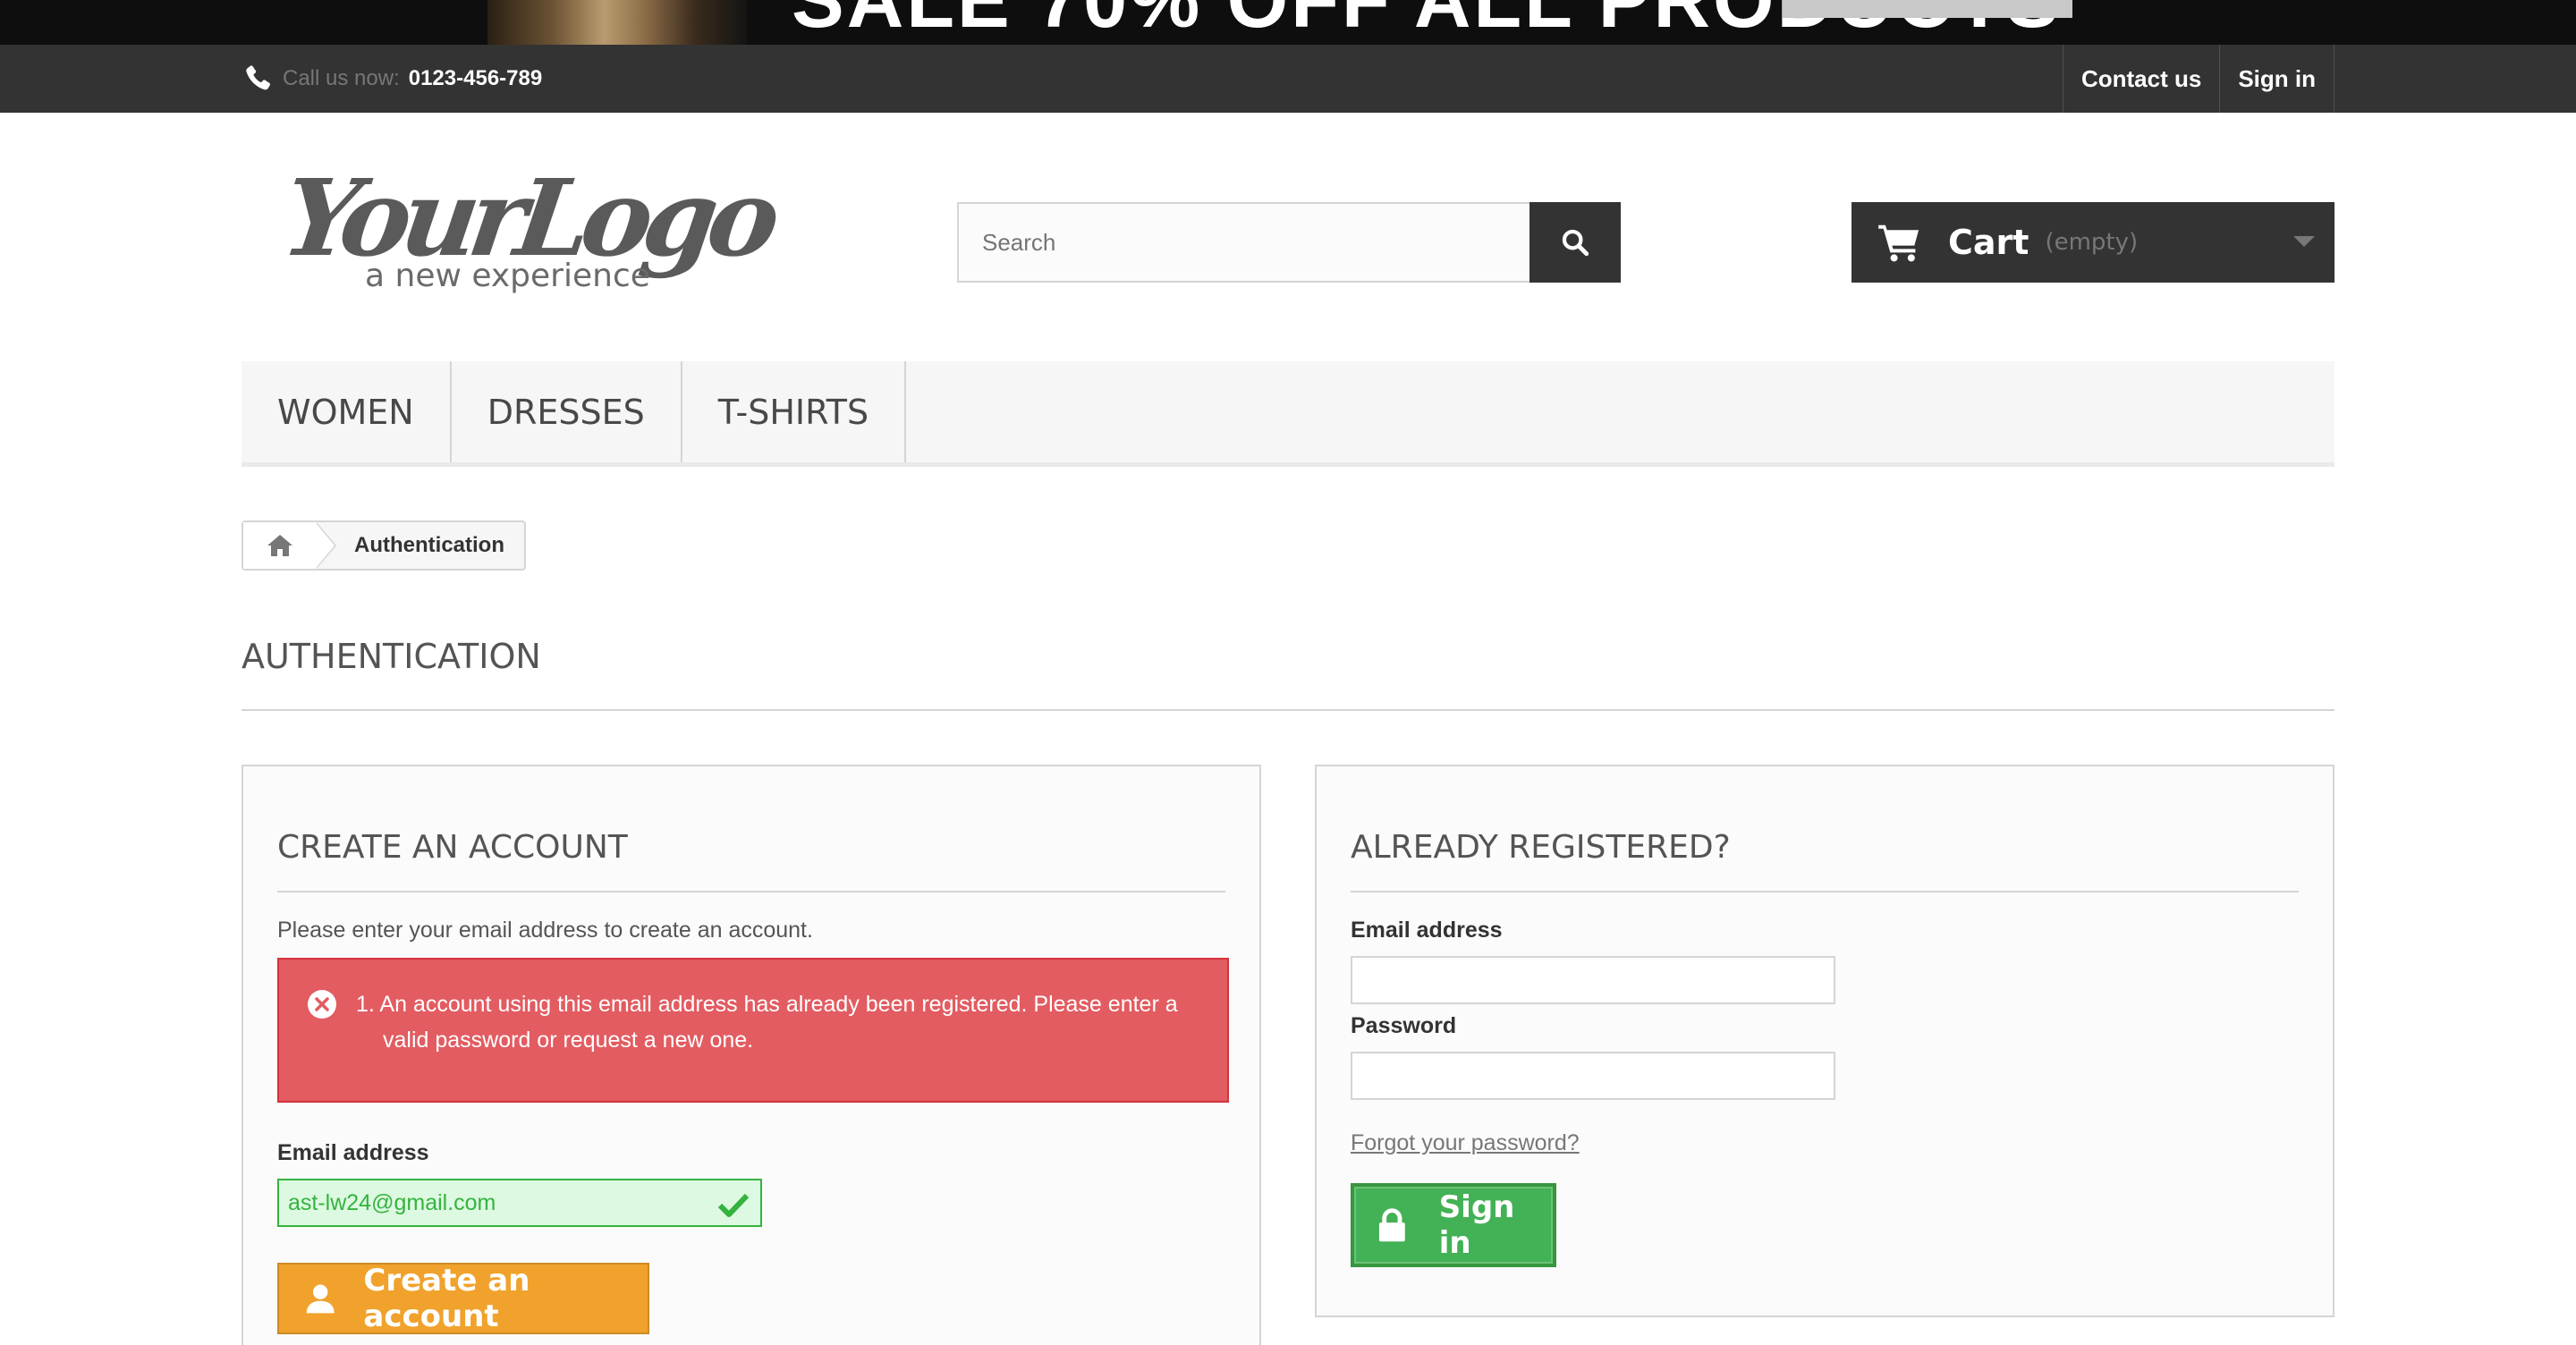  I want to click on menu-item-women: WOMEN, so click(347, 411).